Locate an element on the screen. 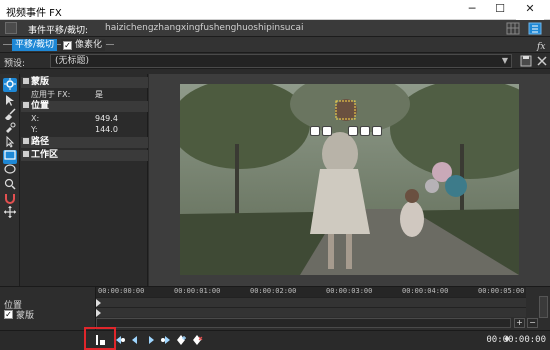 Image resolution: width=550 pixels, height=350 pixels. mask-section-label: 蒙版 is located at coordinates (40, 82).